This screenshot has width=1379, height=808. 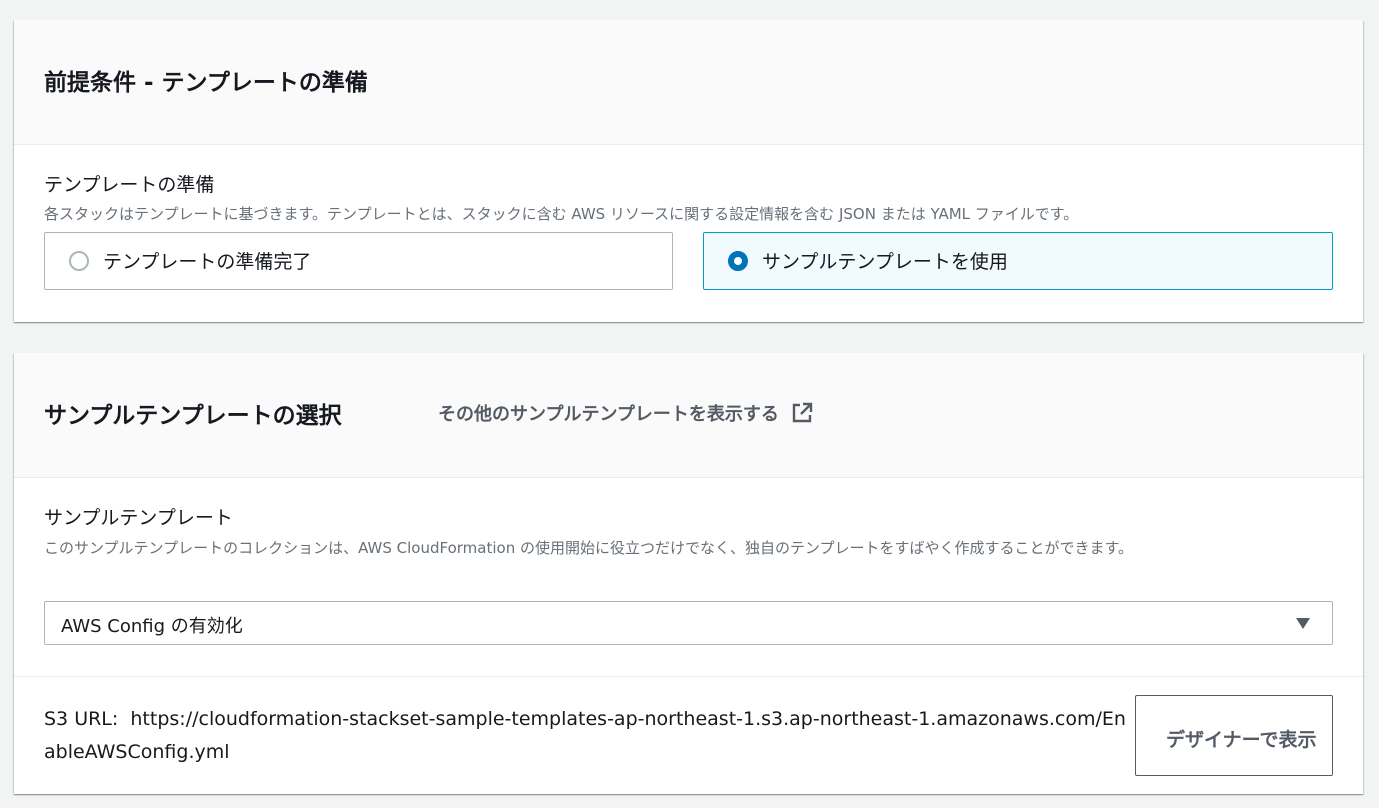 What do you see at coordinates (138, 518) in the screenshot?
I see `sample-template-label: サンプルテンプレート` at bounding box center [138, 518].